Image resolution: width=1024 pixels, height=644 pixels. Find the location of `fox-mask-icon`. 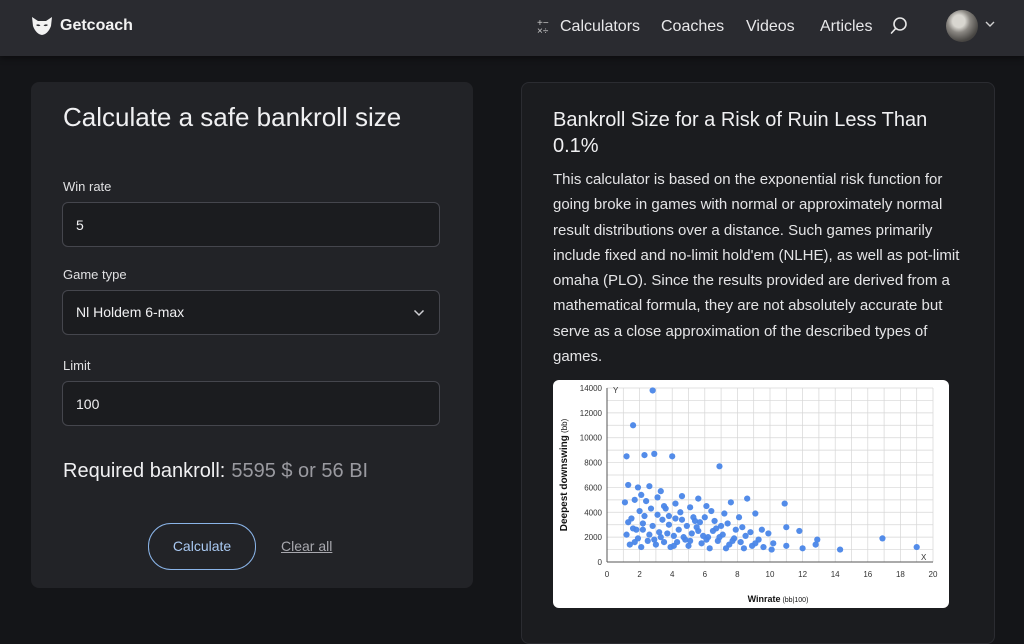

fox-mask-icon is located at coordinates (42, 26).